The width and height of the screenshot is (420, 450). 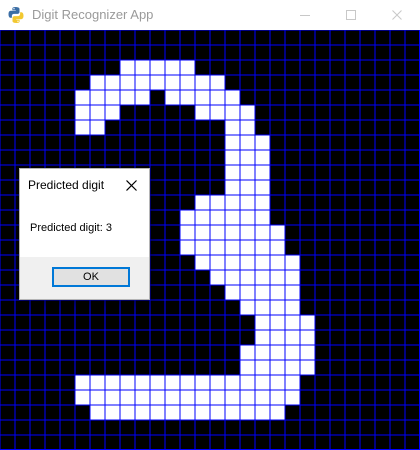 What do you see at coordinates (397, 15) in the screenshot?
I see `close-button` at bounding box center [397, 15].